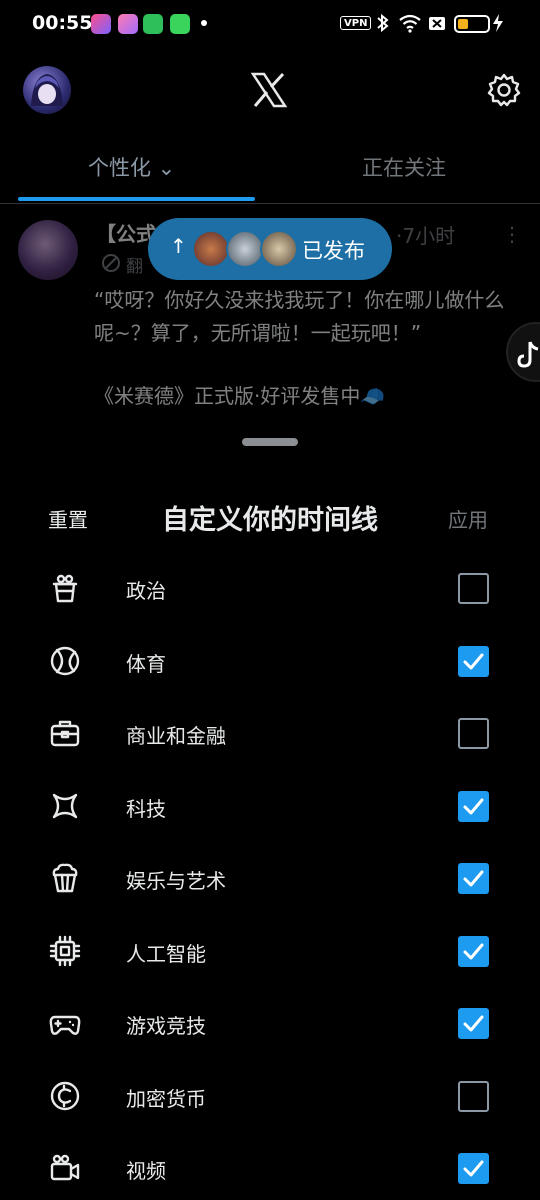 The image size is (540, 1200). I want to click on floating-tiktok-icon, so click(523, 352).